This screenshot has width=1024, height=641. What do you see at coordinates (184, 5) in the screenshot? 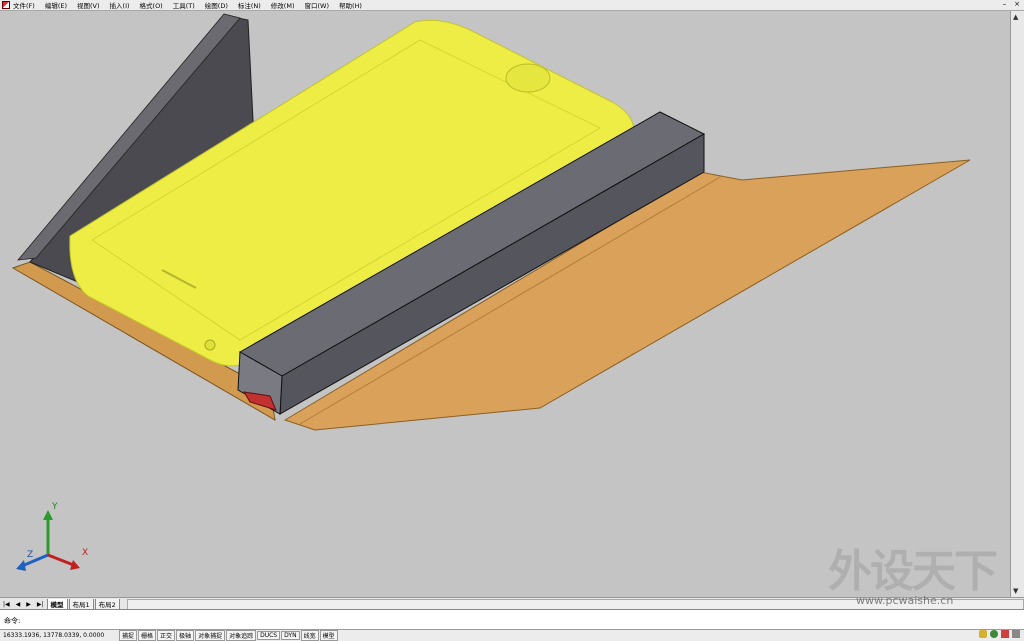
I see `menu-tools: 工具(T)` at bounding box center [184, 5].